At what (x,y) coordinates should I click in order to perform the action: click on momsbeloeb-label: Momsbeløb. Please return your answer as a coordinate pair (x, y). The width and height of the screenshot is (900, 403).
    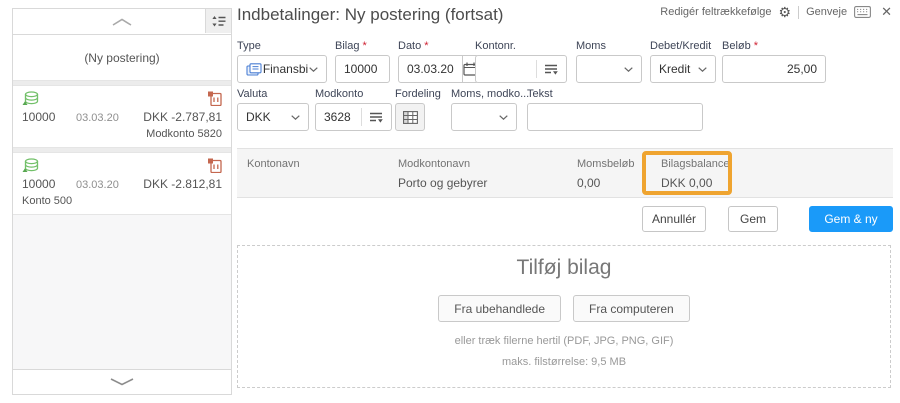
    Looking at the image, I should click on (606, 164).